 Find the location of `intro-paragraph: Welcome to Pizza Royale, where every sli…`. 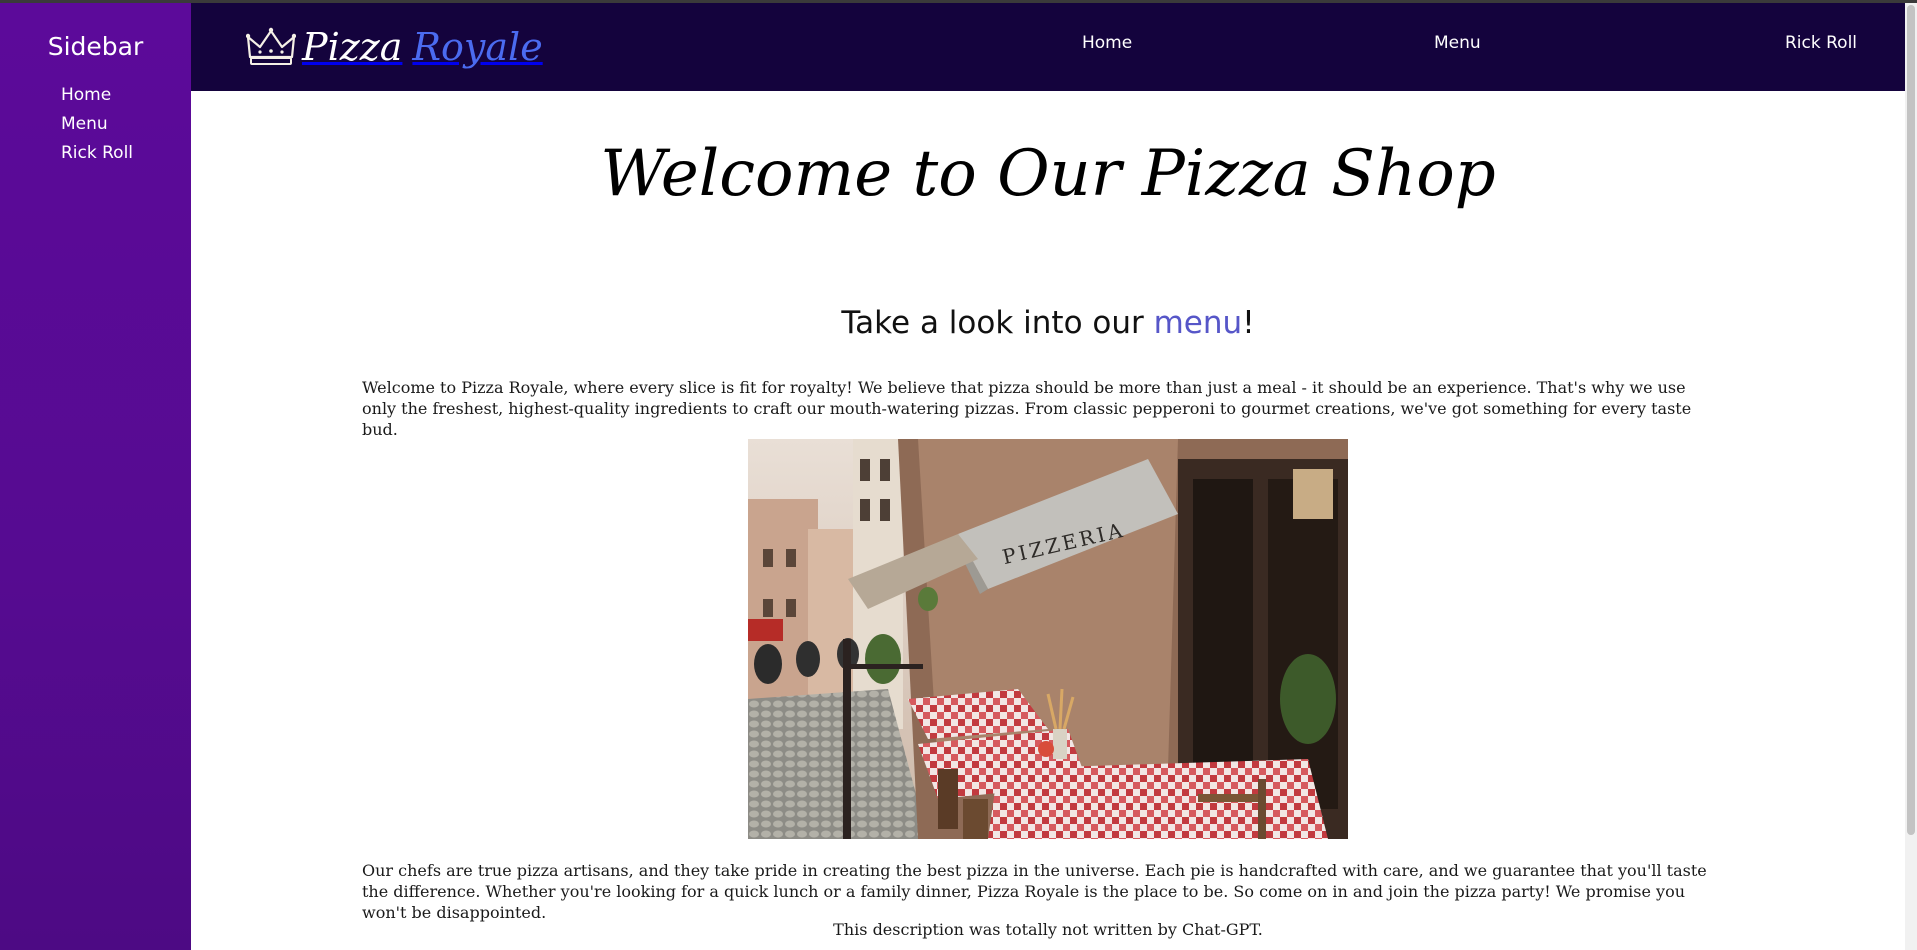

intro-paragraph: Welcome to Pizza Royale, where every sli… is located at coordinates (1027, 408).